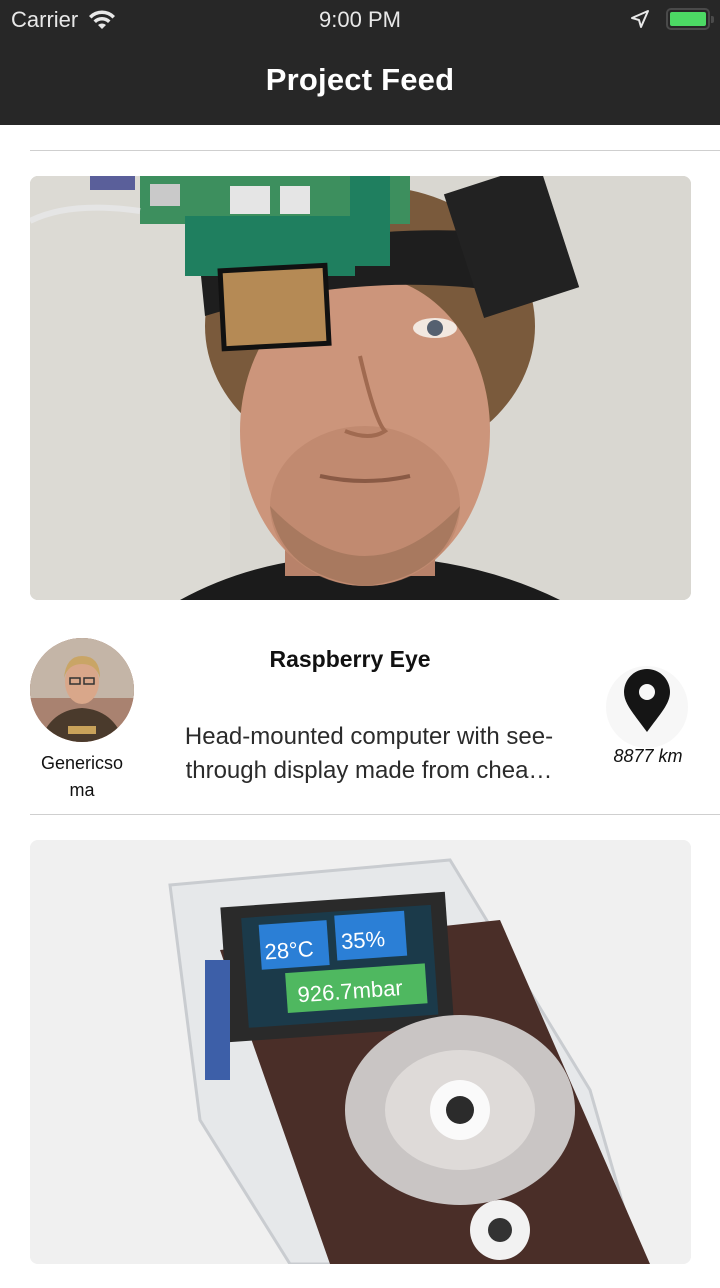 The width and height of the screenshot is (720, 1288). I want to click on distance-label: 8877 km, so click(648, 756).